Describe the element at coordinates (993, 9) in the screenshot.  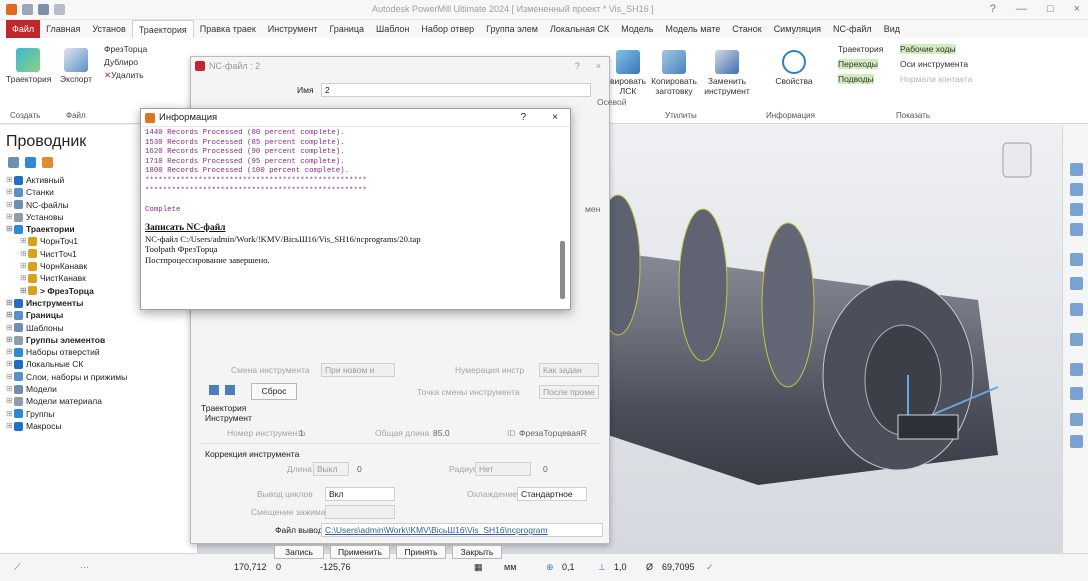
I see `help-icon: ?` at that location.